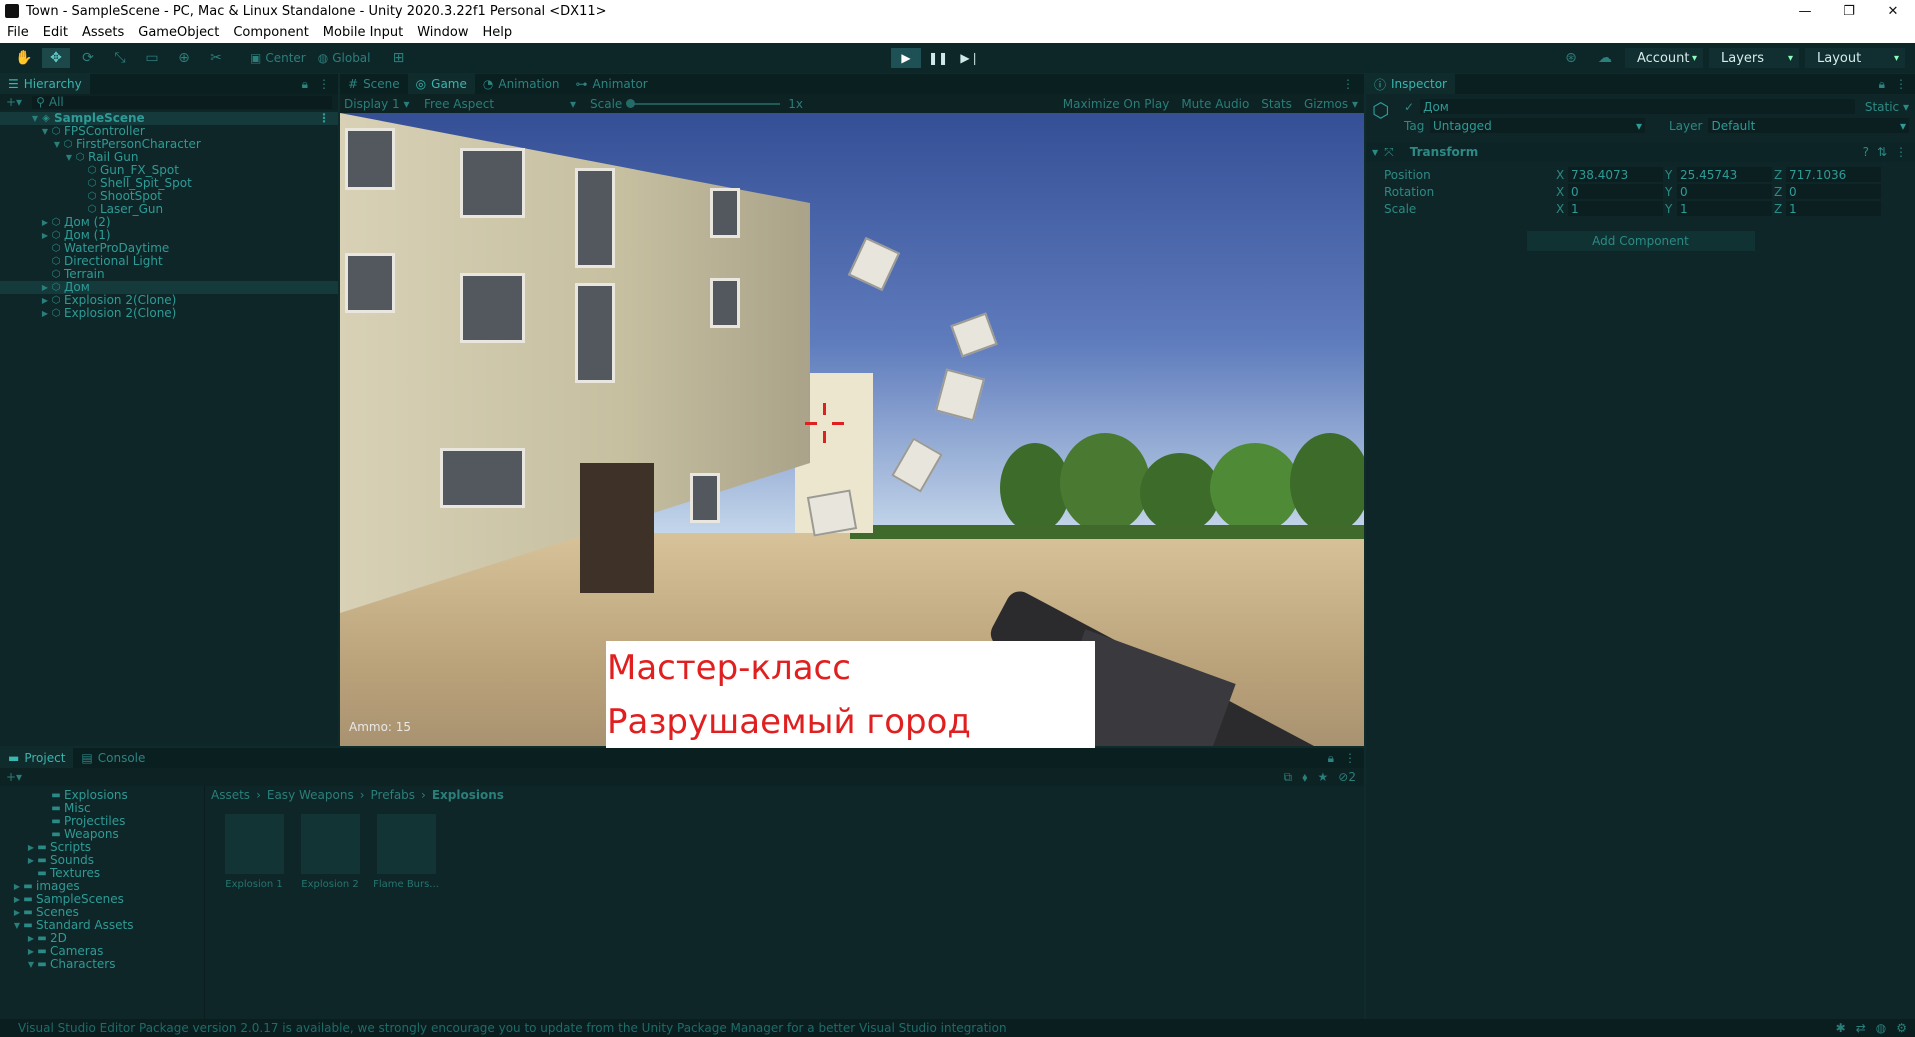  Describe the element at coordinates (1615, 174) in the screenshot. I see `transform-x-field: 738.4073` at that location.